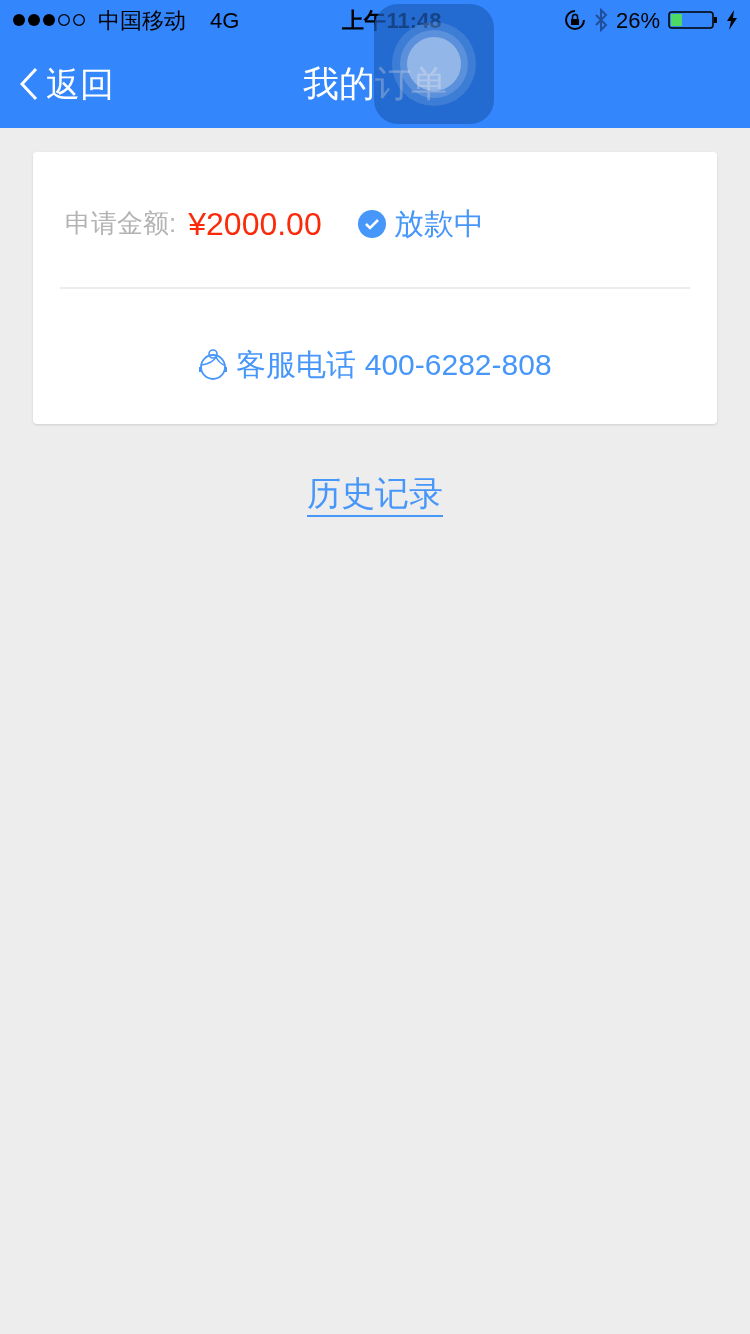 The height and width of the screenshot is (1334, 750). Describe the element at coordinates (121, 223) in the screenshot. I see `amount-label: 申请金额:` at that location.